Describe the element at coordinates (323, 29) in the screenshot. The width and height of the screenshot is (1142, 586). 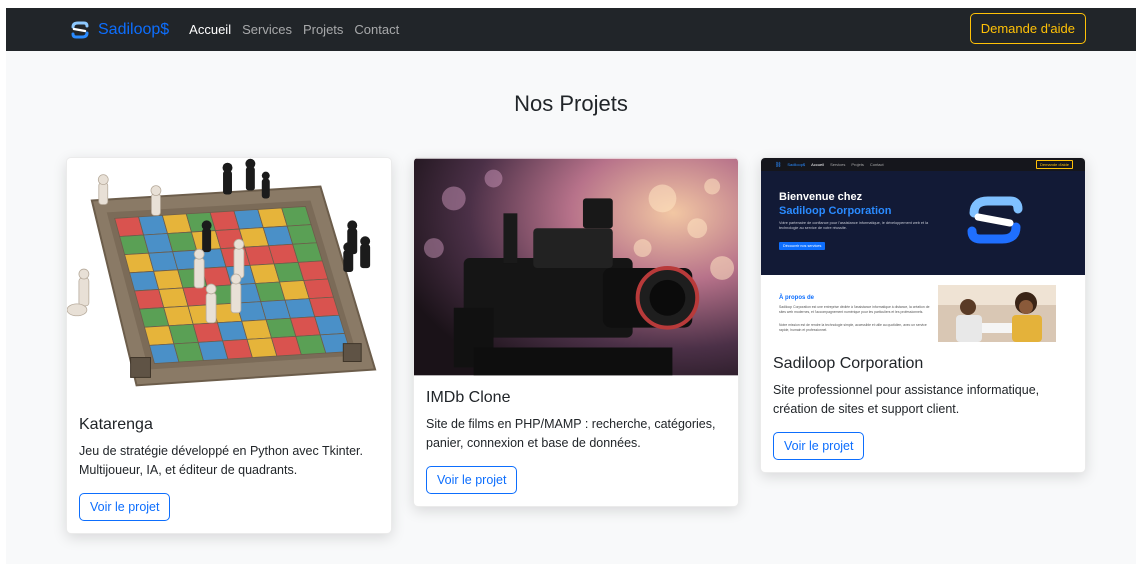
I see `nav-link-projets: Projets` at that location.